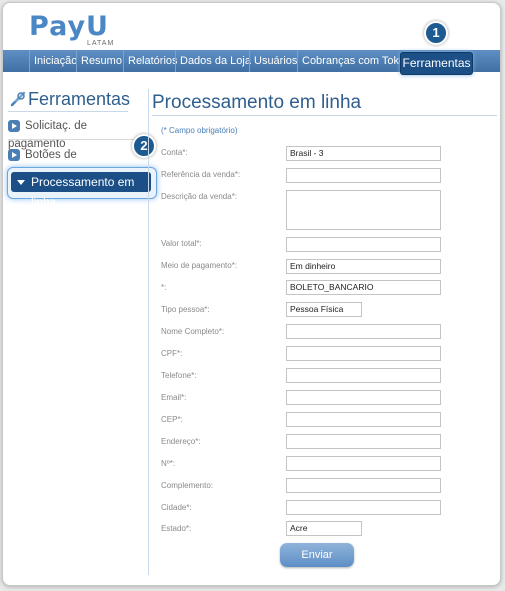 The height and width of the screenshot is (591, 505). What do you see at coordinates (181, 243) in the screenshot?
I see `label-valor-total: Valor total*:` at bounding box center [181, 243].